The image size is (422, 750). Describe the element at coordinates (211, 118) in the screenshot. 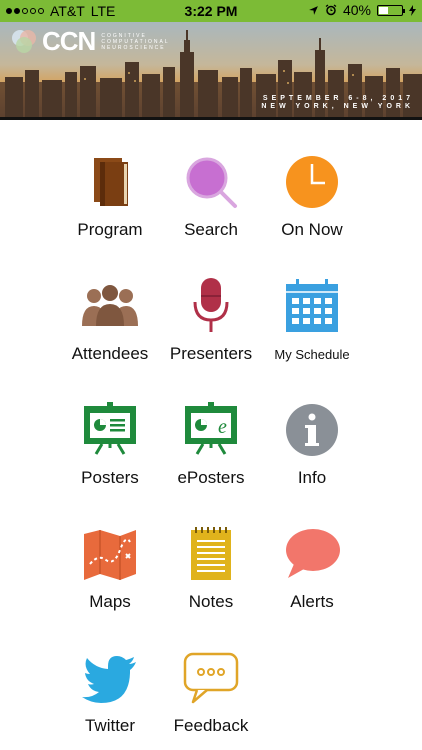

I see `banner-divider` at that location.